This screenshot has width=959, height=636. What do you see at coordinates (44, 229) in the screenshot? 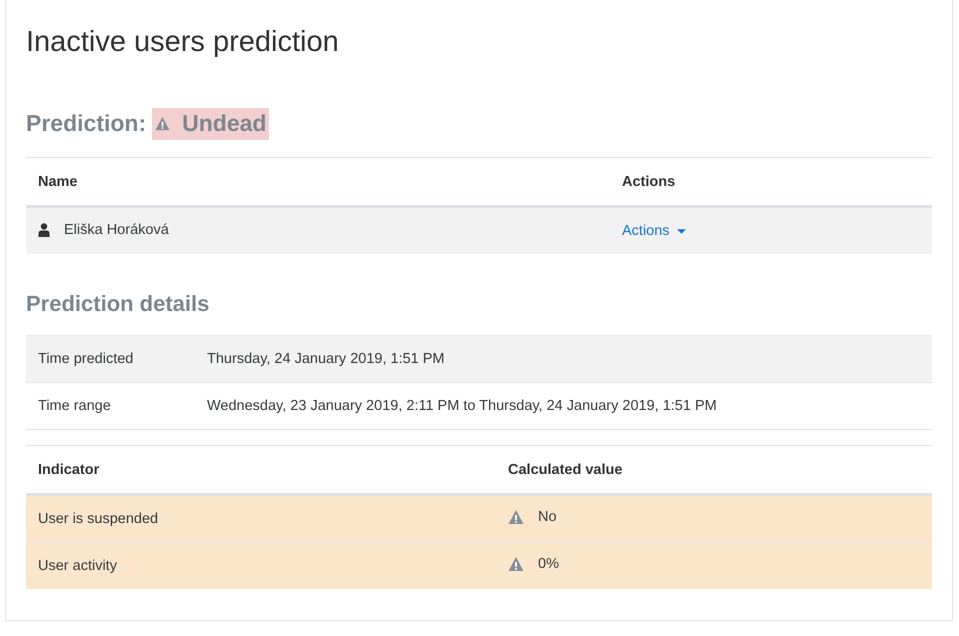
I see `user-icon` at bounding box center [44, 229].